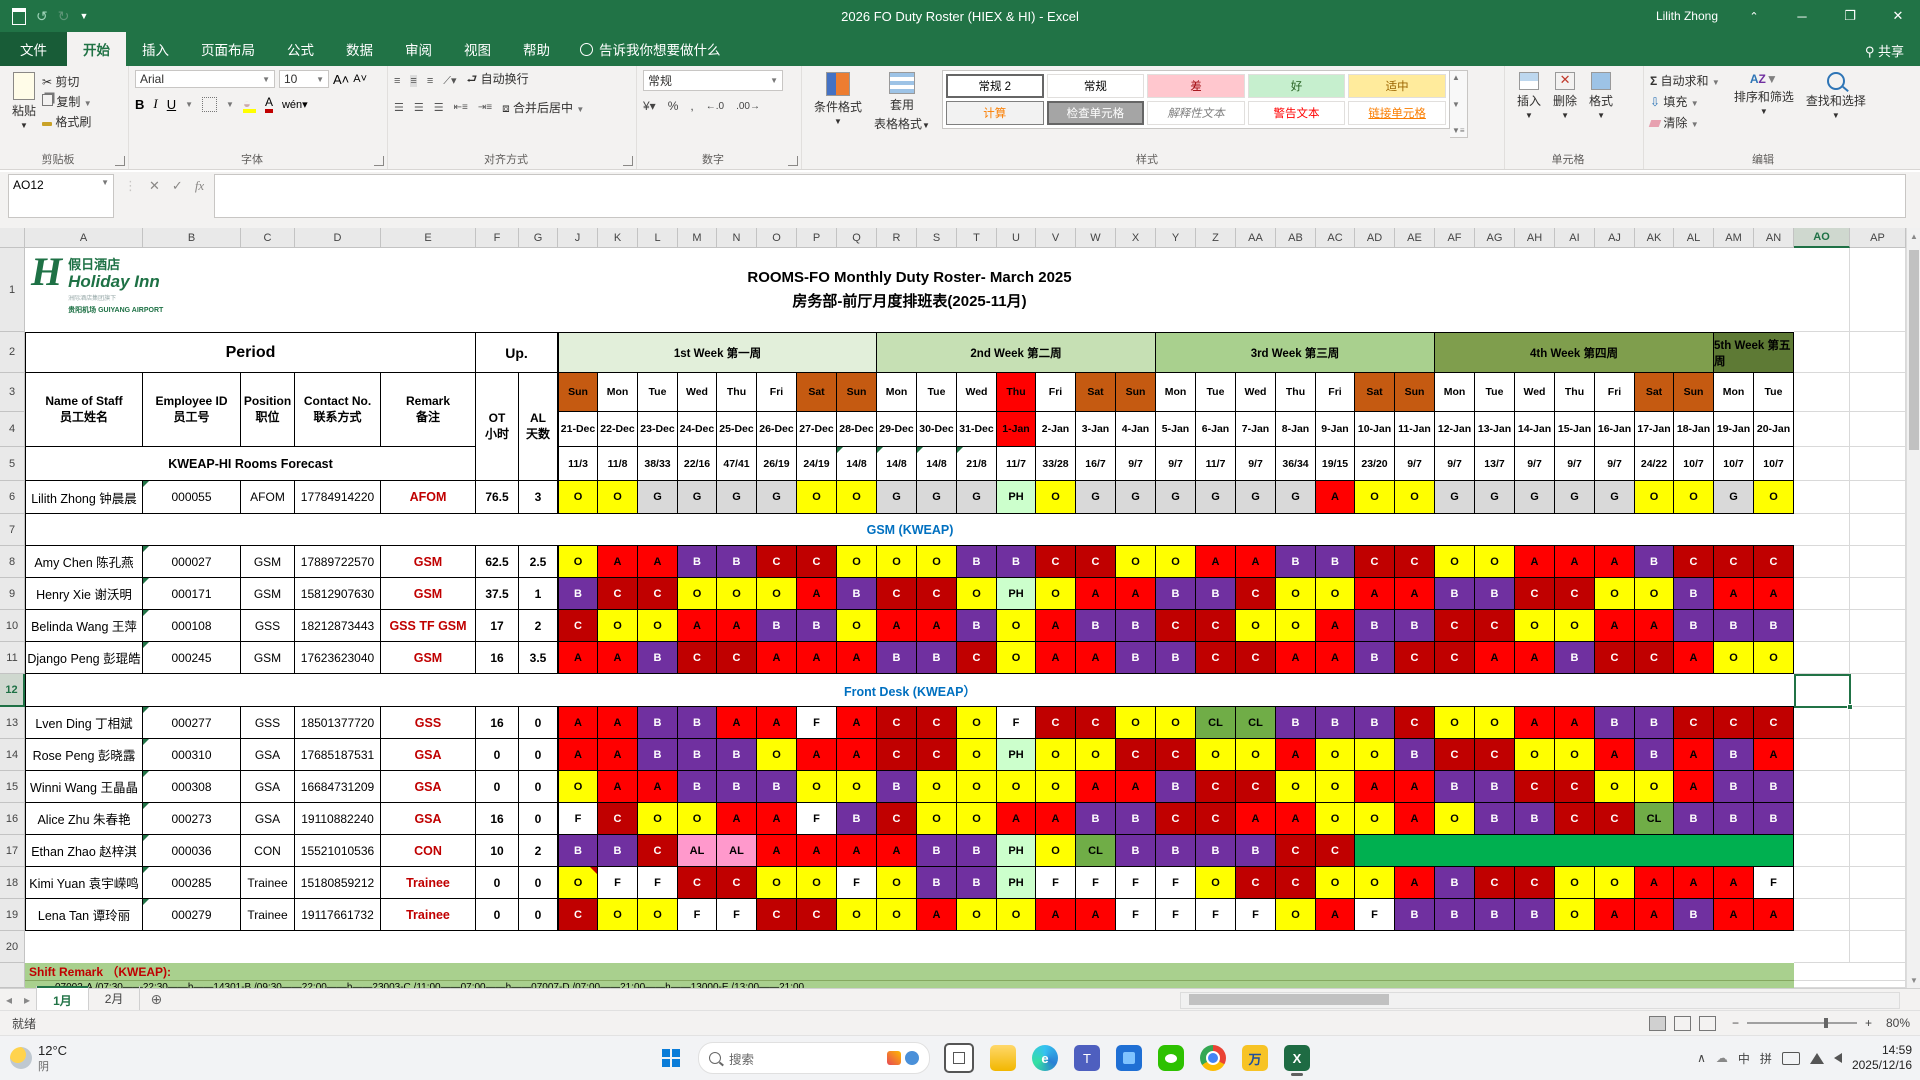 The image size is (1920, 1080). What do you see at coordinates (1898, 1023) in the screenshot?
I see `zoom-level: 80%` at bounding box center [1898, 1023].